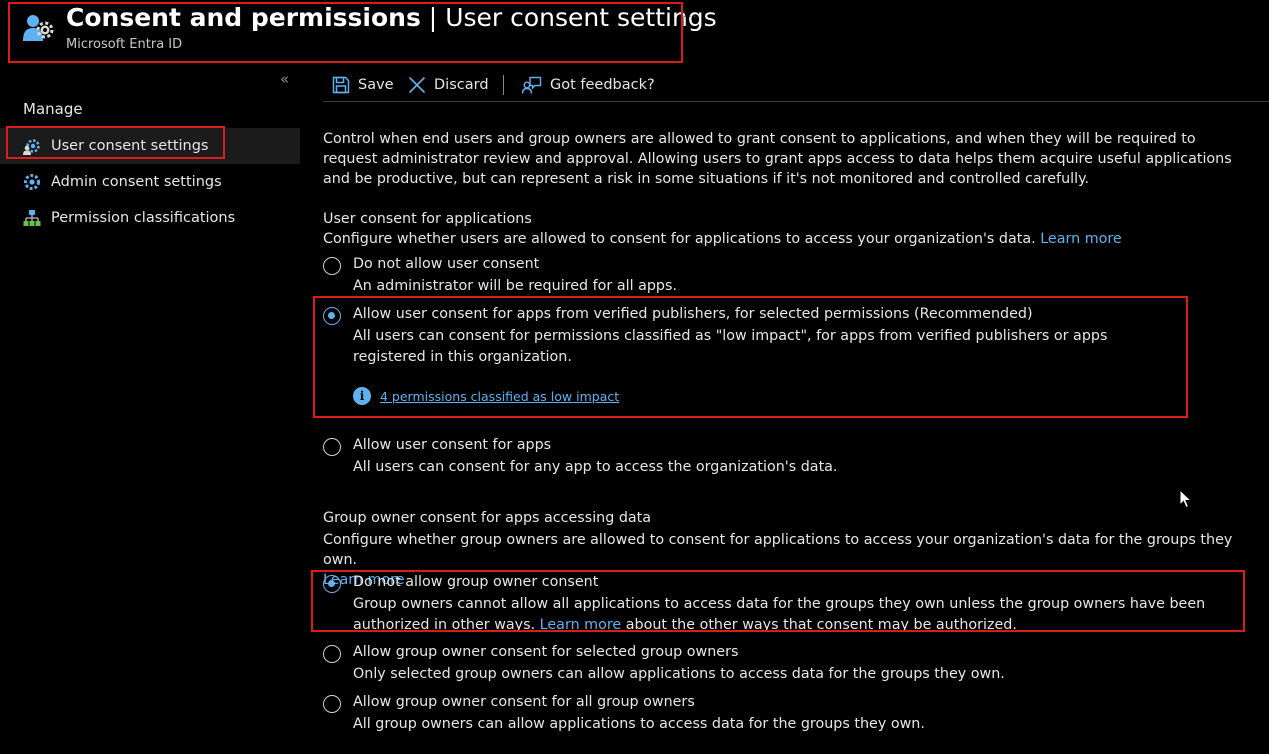 Image resolution: width=1269 pixels, height=754 pixels. Describe the element at coordinates (452, 445) in the screenshot. I see `option-label: Allow user consent for apps` at that location.